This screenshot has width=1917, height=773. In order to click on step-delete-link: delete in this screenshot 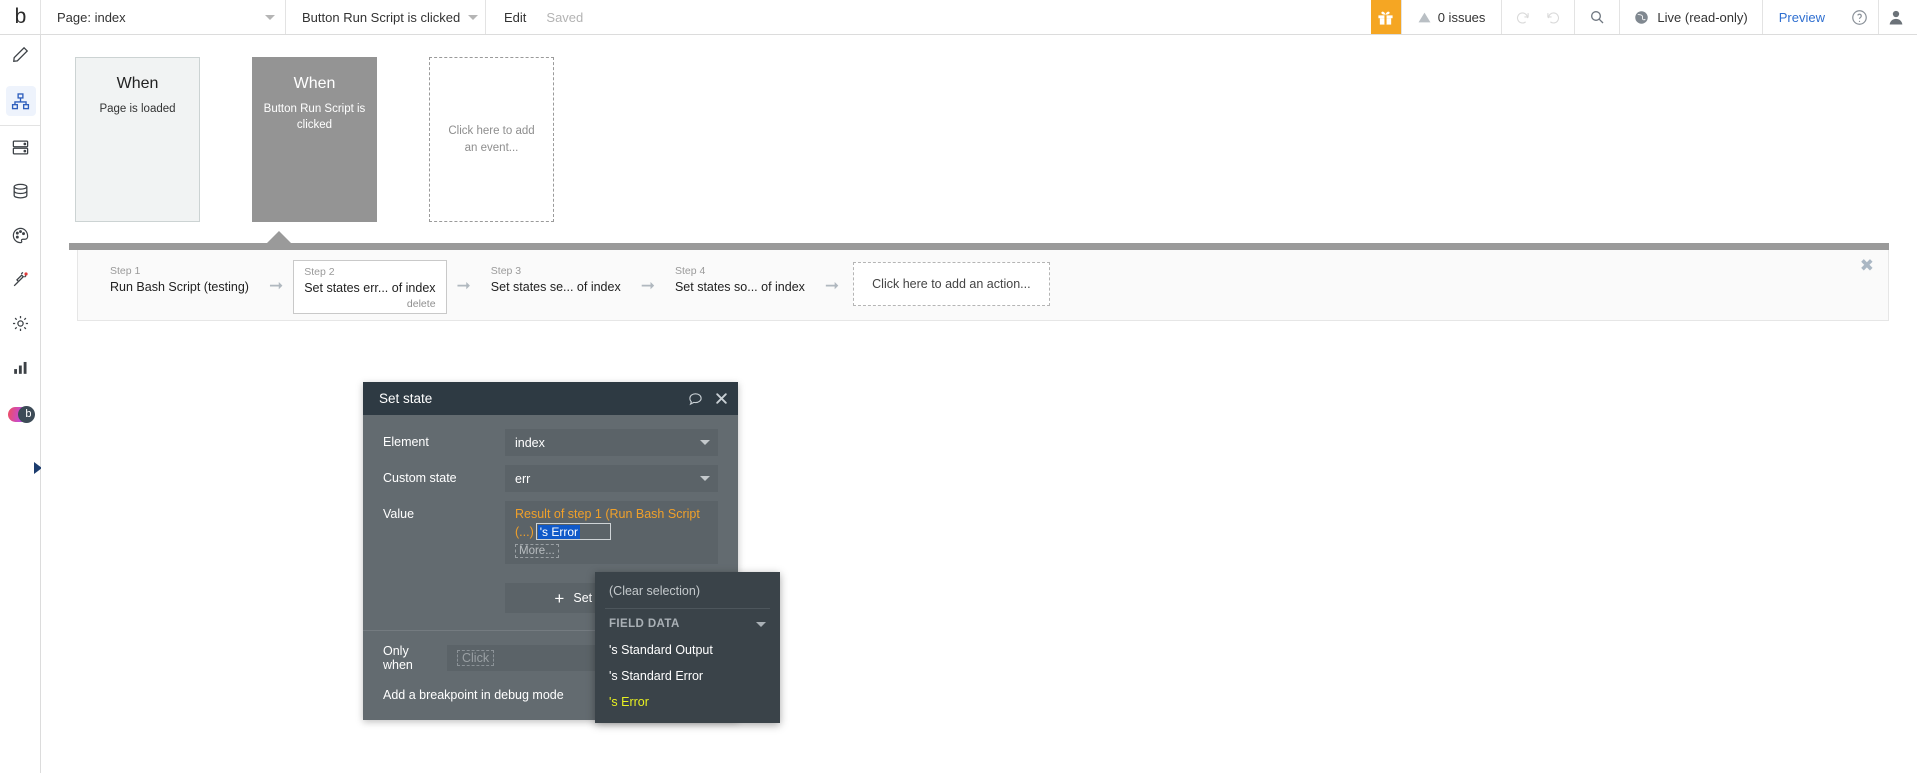, I will do `click(370, 304)`.